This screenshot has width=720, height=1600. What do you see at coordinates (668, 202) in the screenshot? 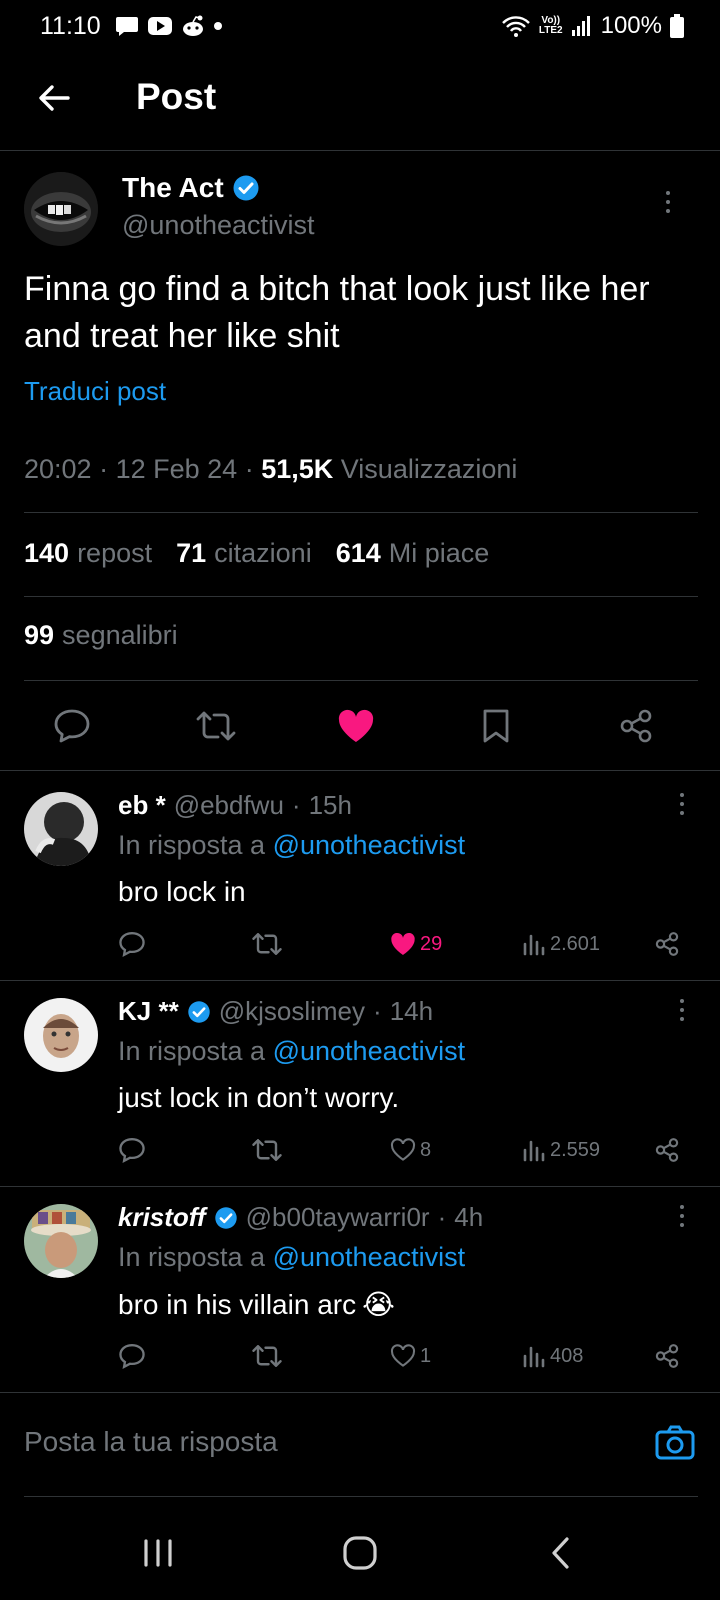
I see `post-more-button` at bounding box center [668, 202].